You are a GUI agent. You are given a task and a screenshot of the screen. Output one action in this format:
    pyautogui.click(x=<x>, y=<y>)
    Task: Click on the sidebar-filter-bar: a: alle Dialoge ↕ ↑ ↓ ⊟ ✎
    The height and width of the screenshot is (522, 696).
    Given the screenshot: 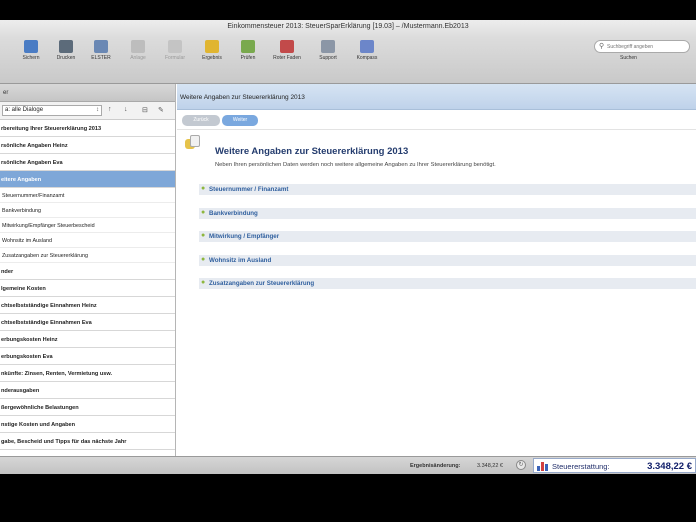 What is the action you would take?
    pyautogui.click(x=87, y=111)
    